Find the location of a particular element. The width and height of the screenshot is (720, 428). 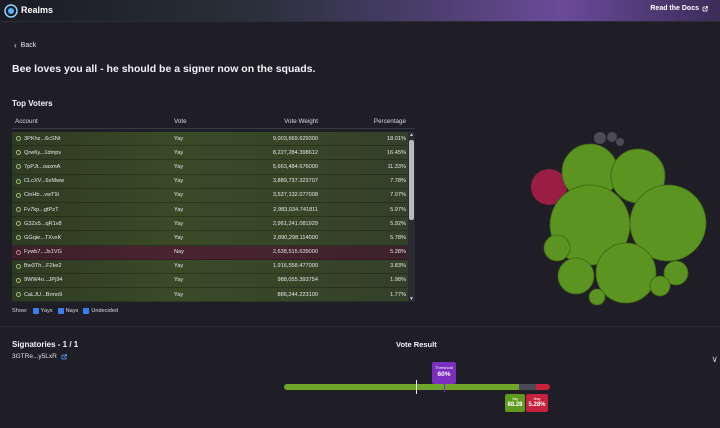

vote-filters: Show: Yays Nays Undecided is located at coordinates (65, 311).